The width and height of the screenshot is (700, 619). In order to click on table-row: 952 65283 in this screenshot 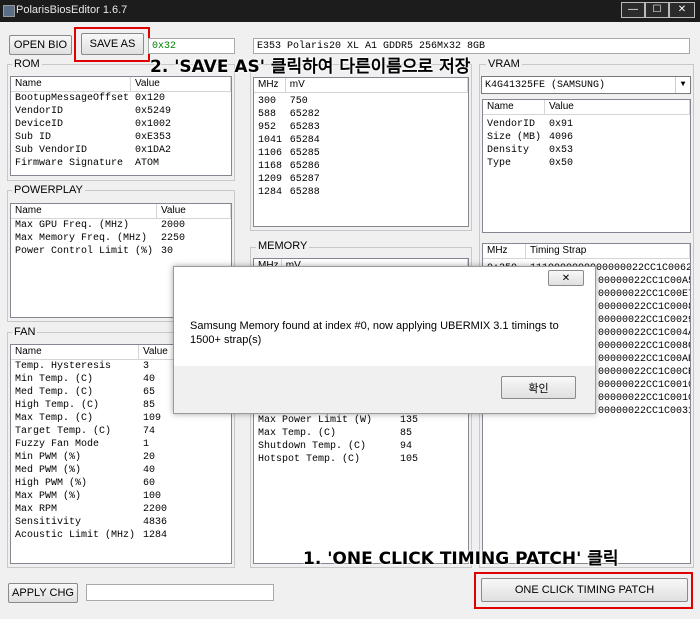, I will do `click(361, 127)`.